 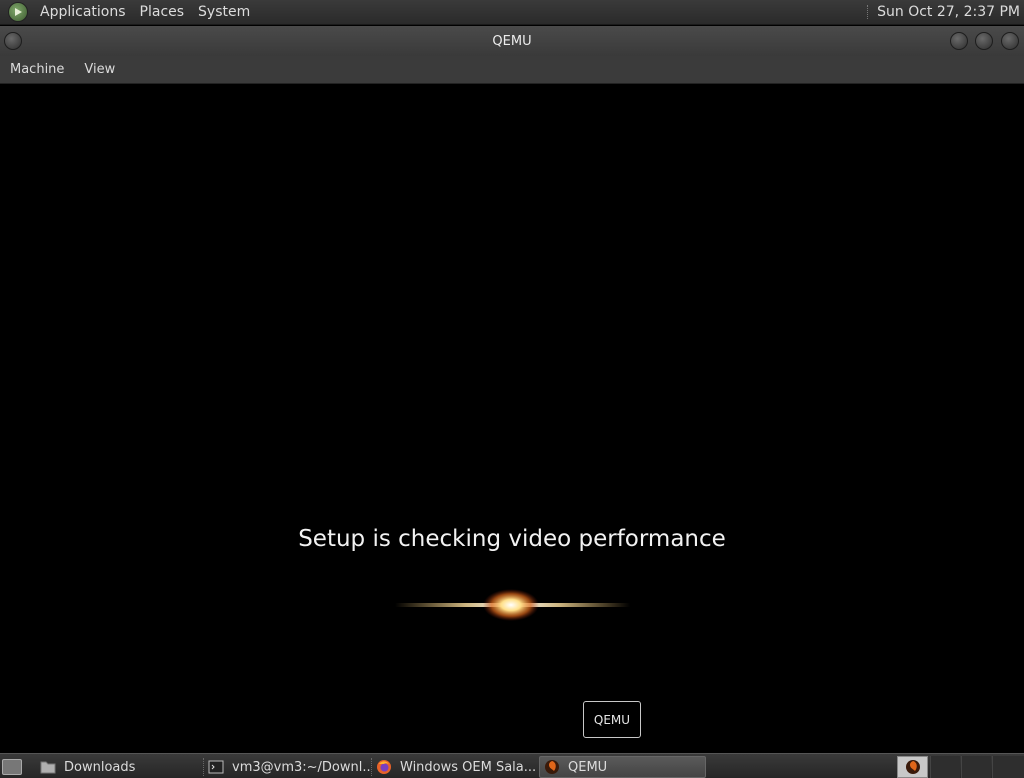 What do you see at coordinates (512, 605) in the screenshot?
I see `loading-glow-animation` at bounding box center [512, 605].